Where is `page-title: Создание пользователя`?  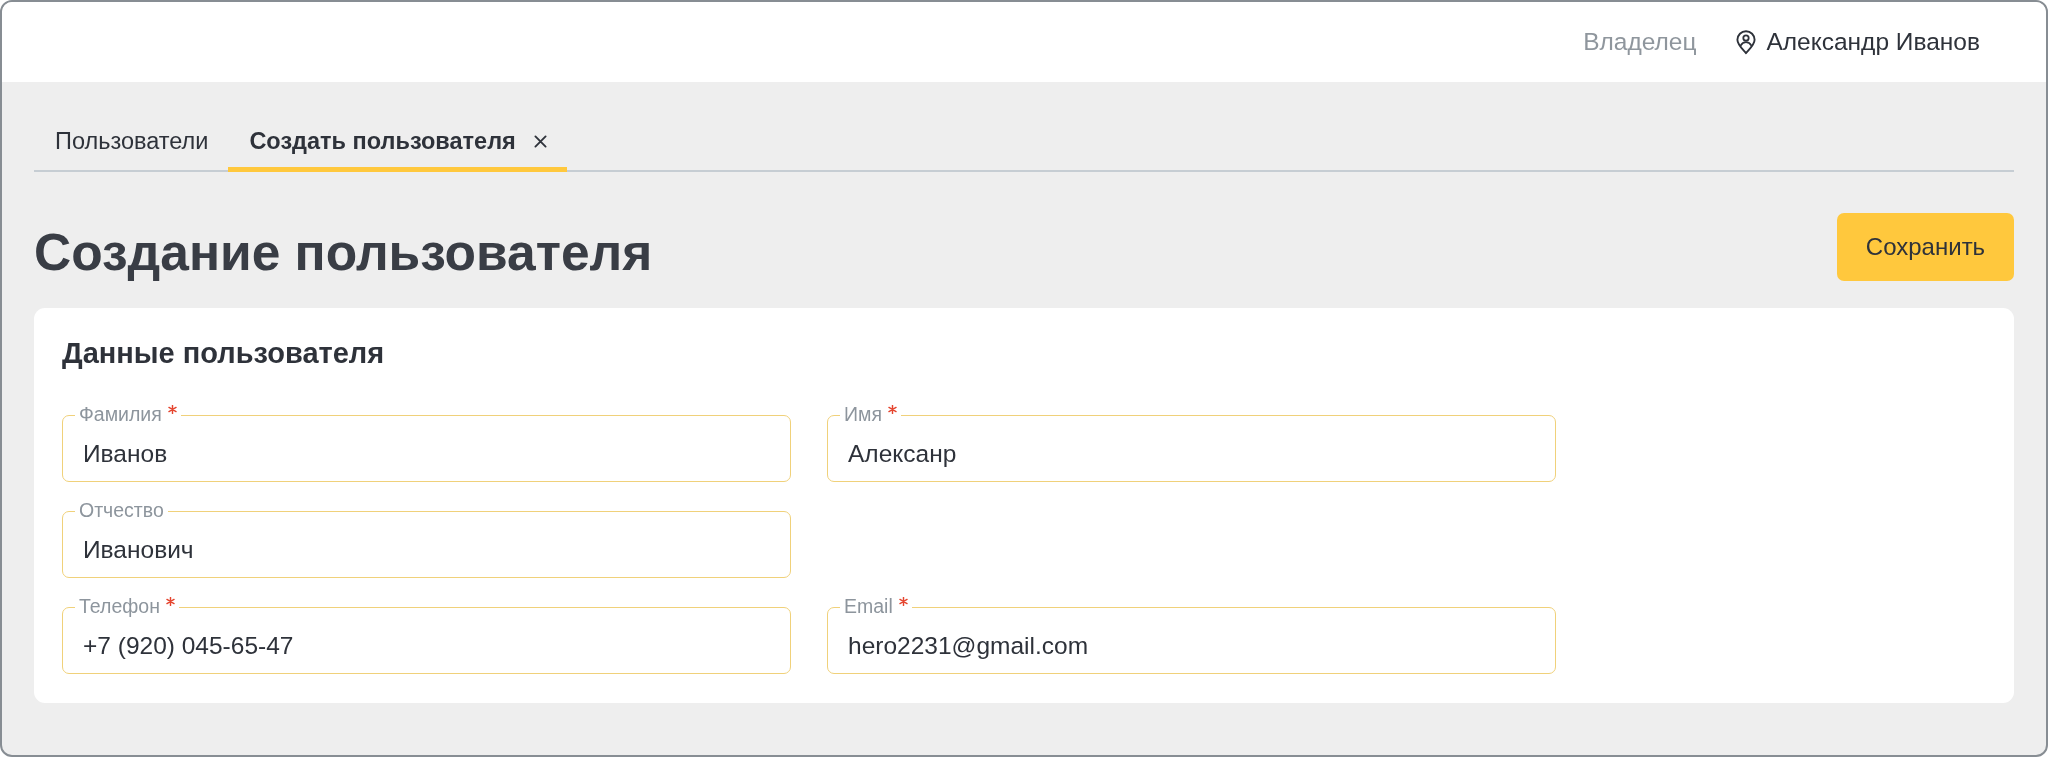 page-title: Создание пользователя is located at coordinates (343, 252).